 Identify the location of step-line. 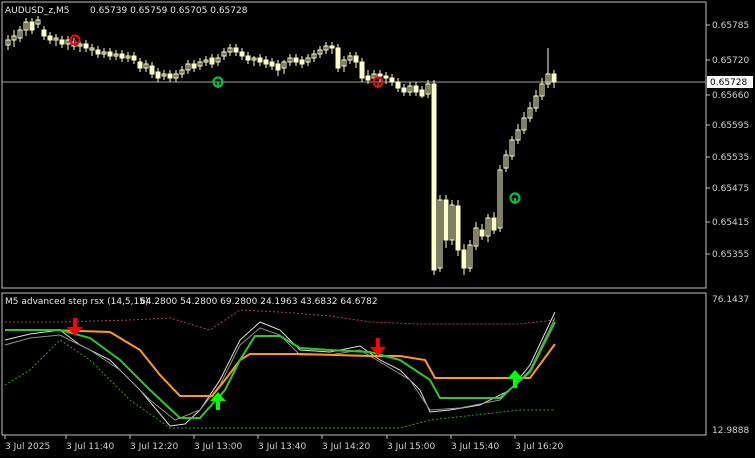
(280, 363).